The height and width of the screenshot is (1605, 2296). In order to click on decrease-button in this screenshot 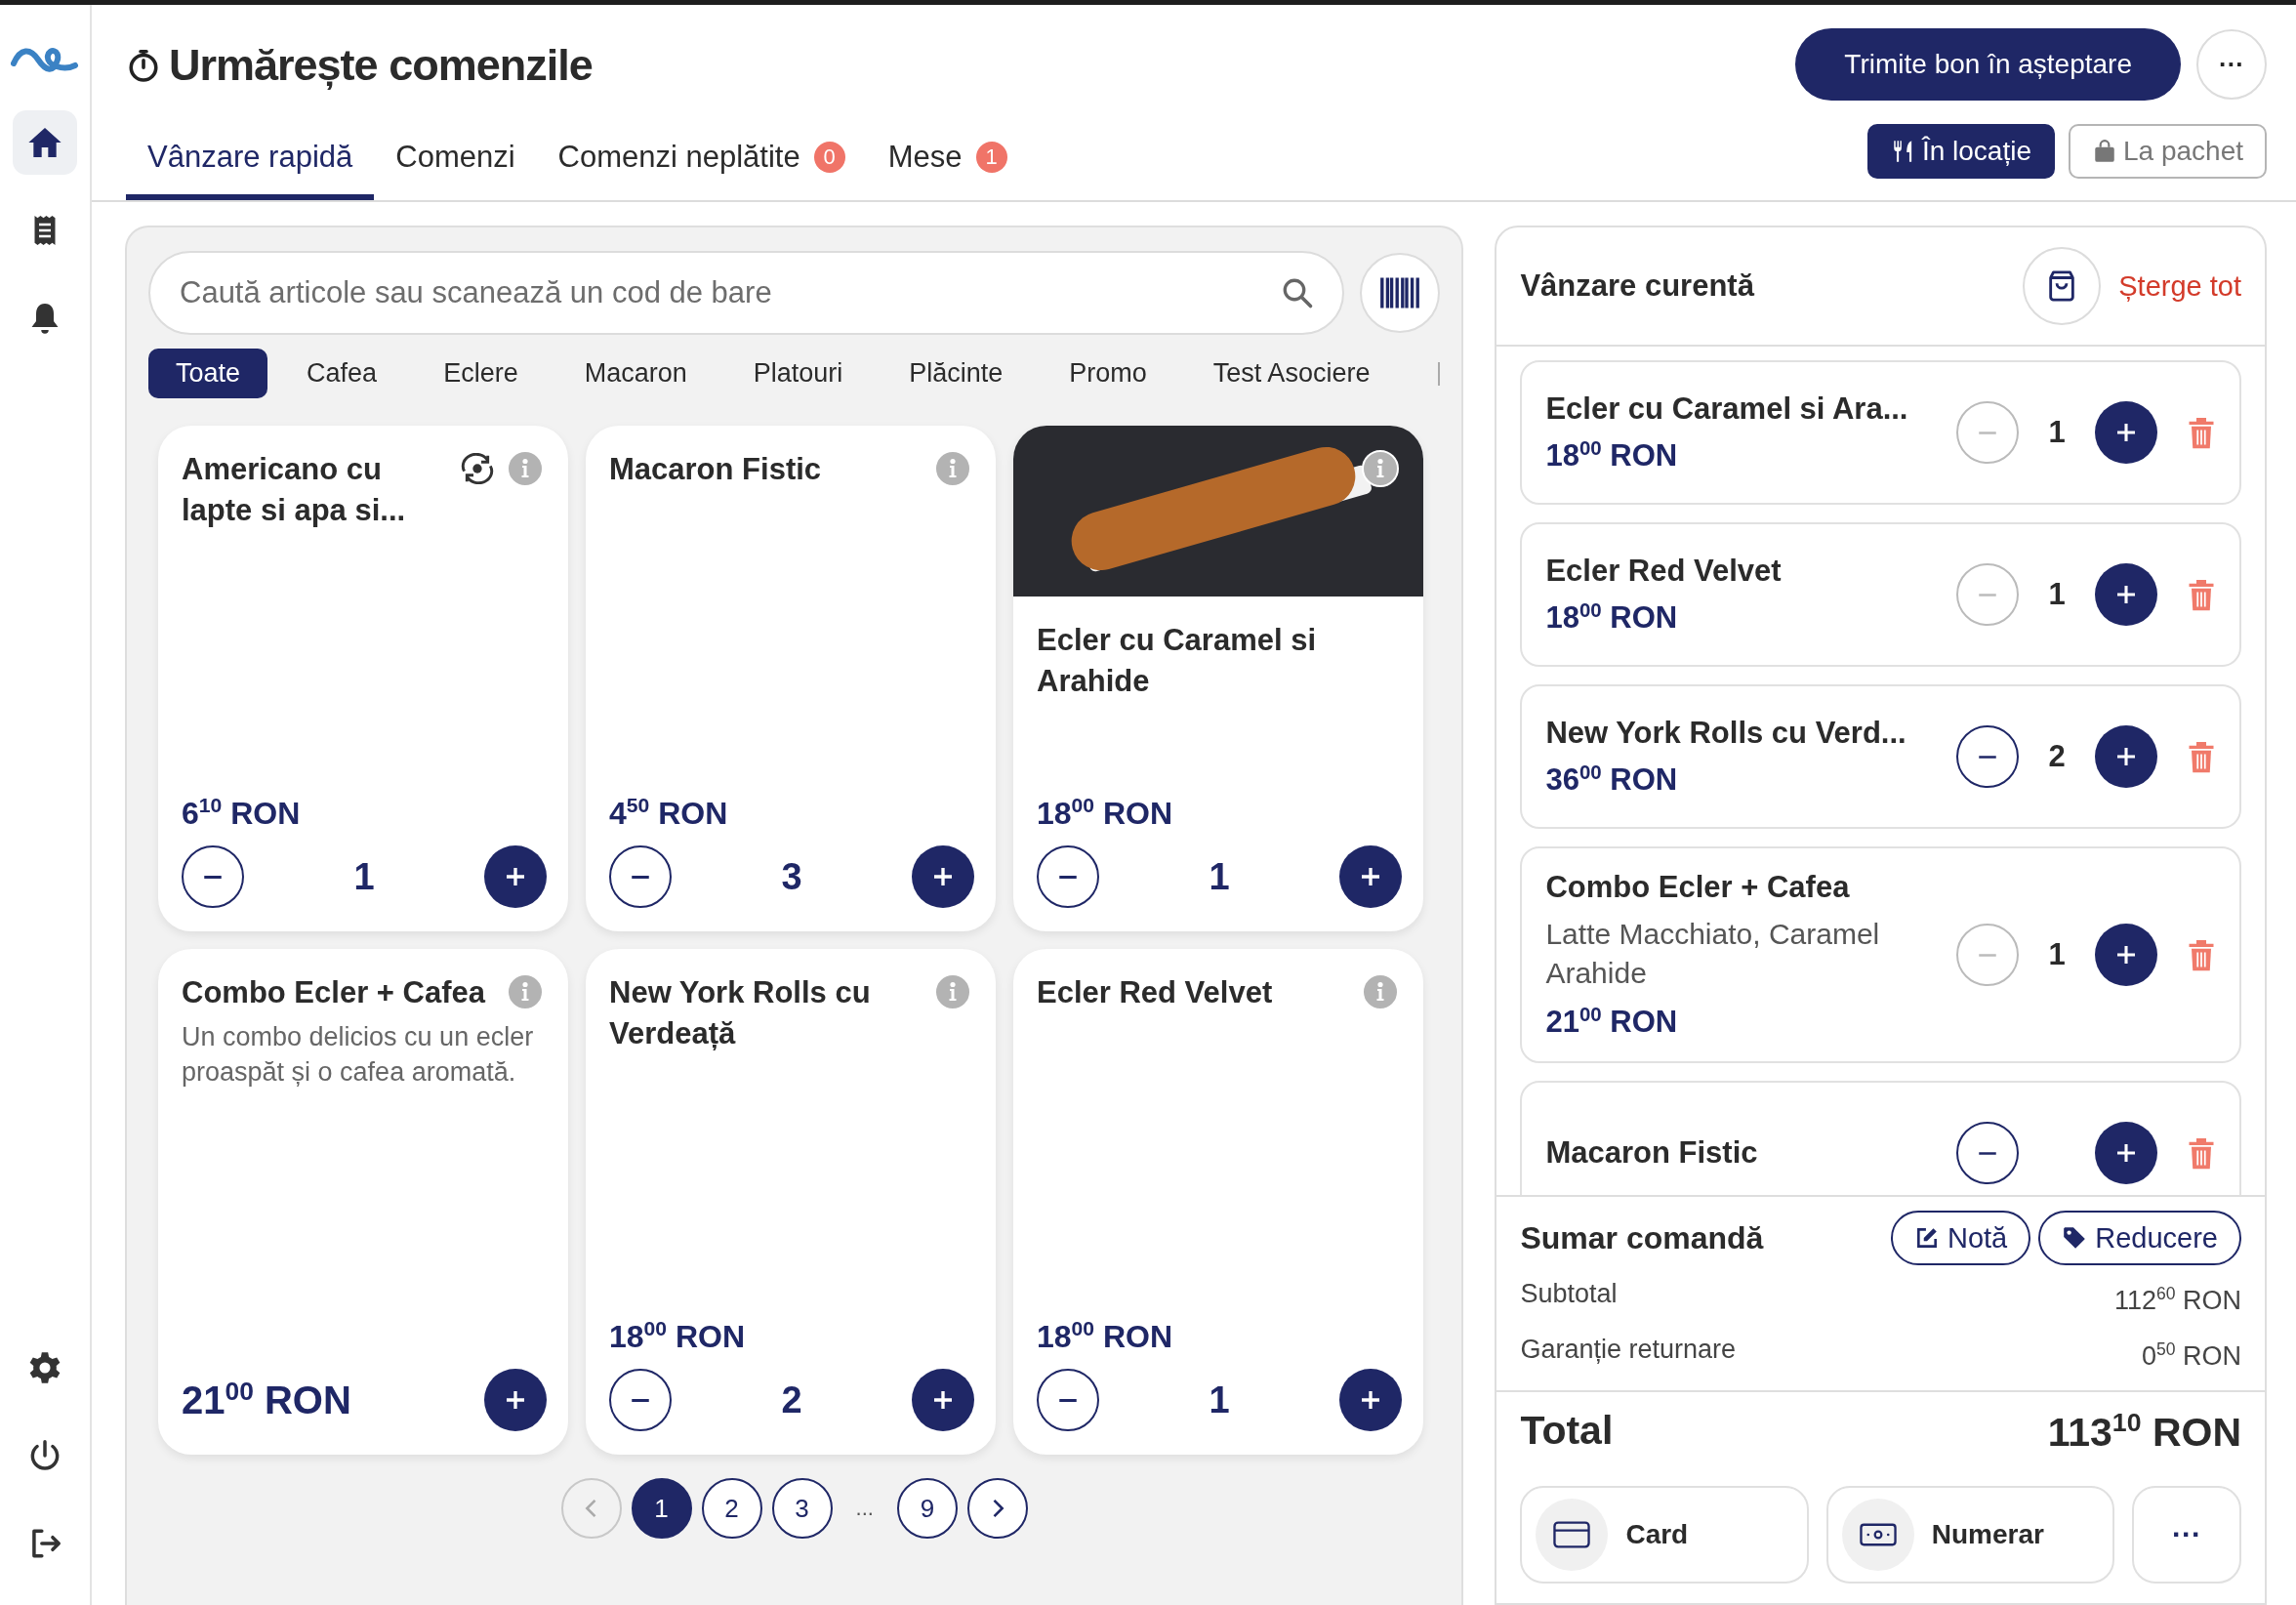, I will do `click(1987, 756)`.